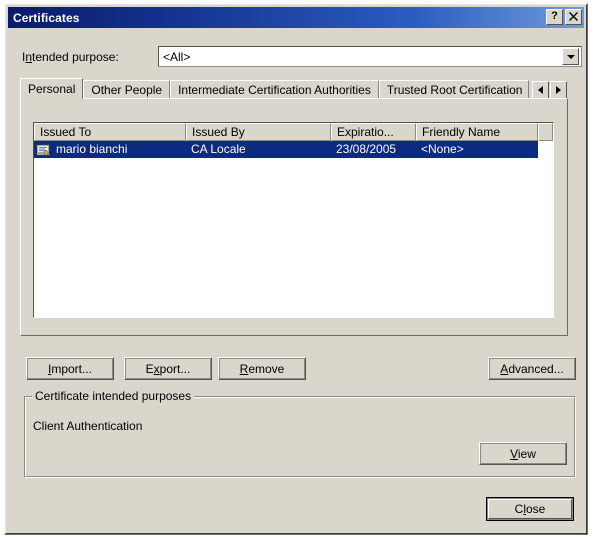 The width and height of the screenshot is (594, 541). I want to click on group-inner-frame, so click(300, 437).